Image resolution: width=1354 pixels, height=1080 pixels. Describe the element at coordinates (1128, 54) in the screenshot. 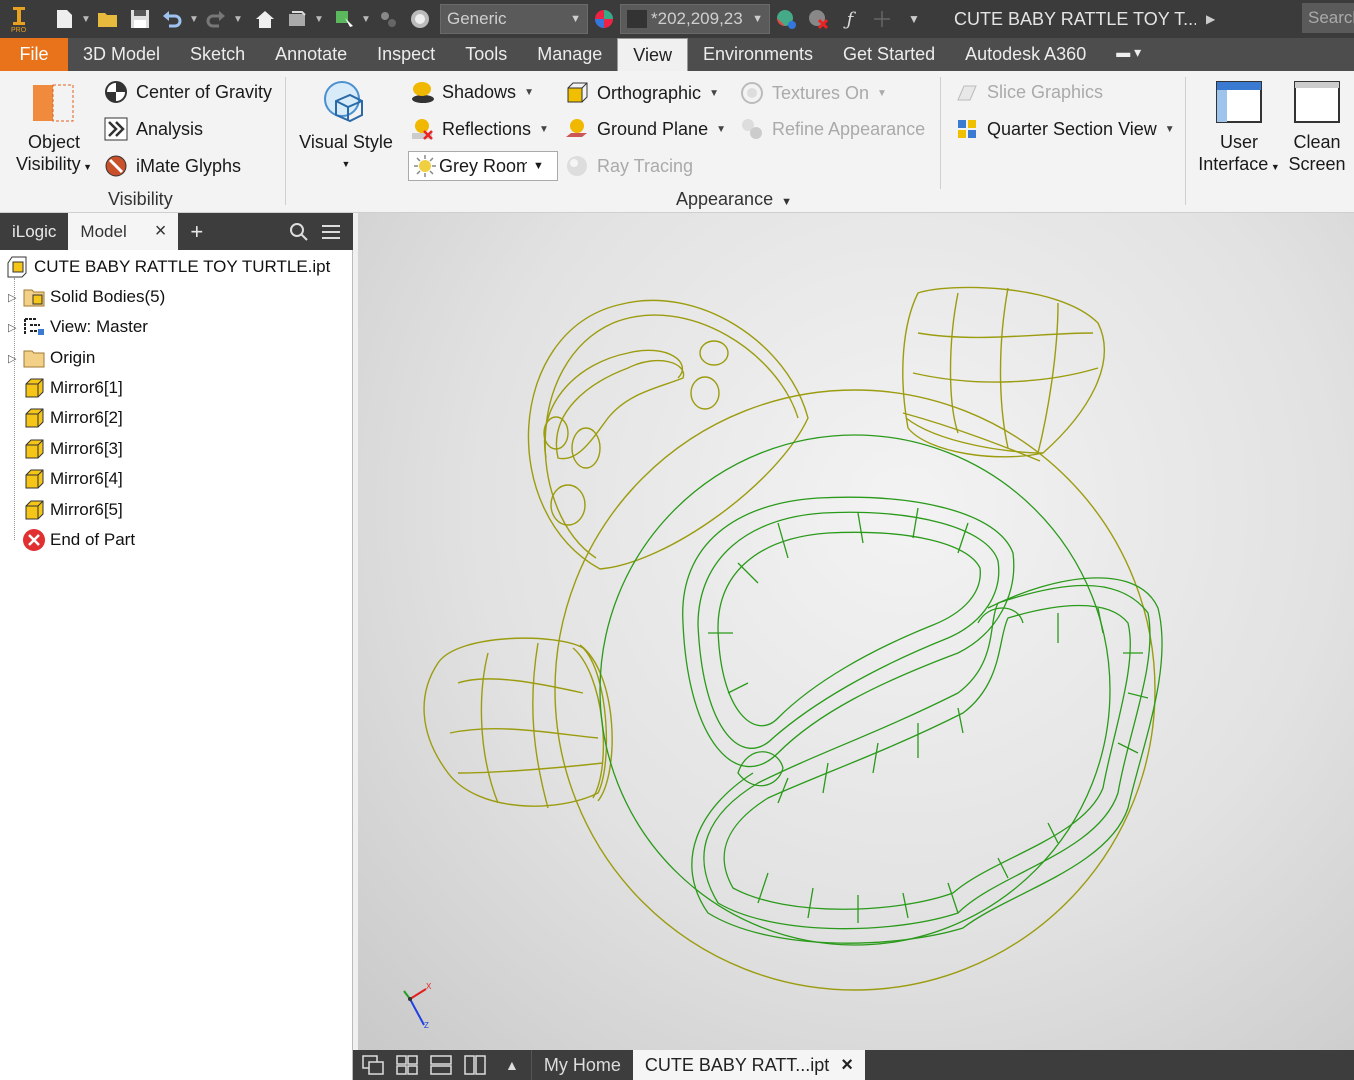

I see `ribbon-options-icon: ▬ ▾` at that location.